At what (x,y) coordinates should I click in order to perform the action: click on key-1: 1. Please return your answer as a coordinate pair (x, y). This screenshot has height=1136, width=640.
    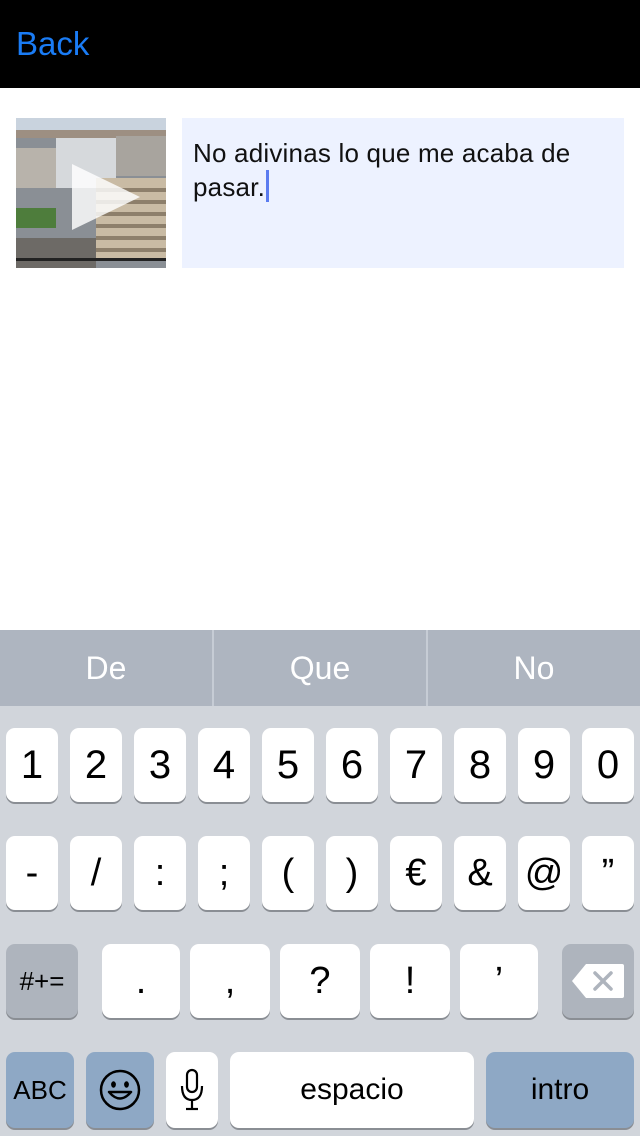
    Looking at the image, I should click on (32, 765).